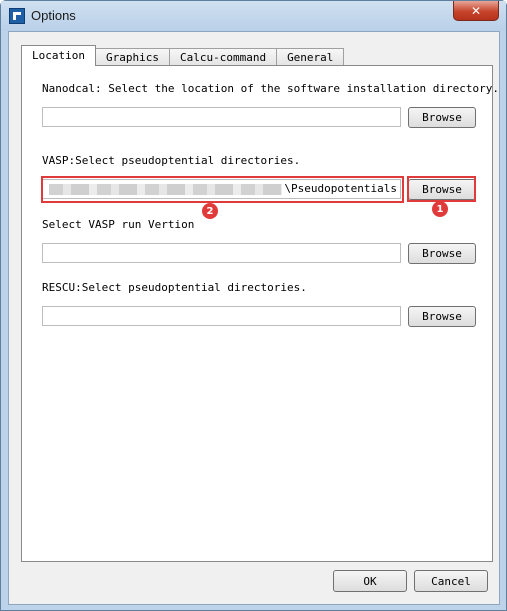  Describe the element at coordinates (253, 16) in the screenshot. I see `title-bar: Options ✕` at that location.